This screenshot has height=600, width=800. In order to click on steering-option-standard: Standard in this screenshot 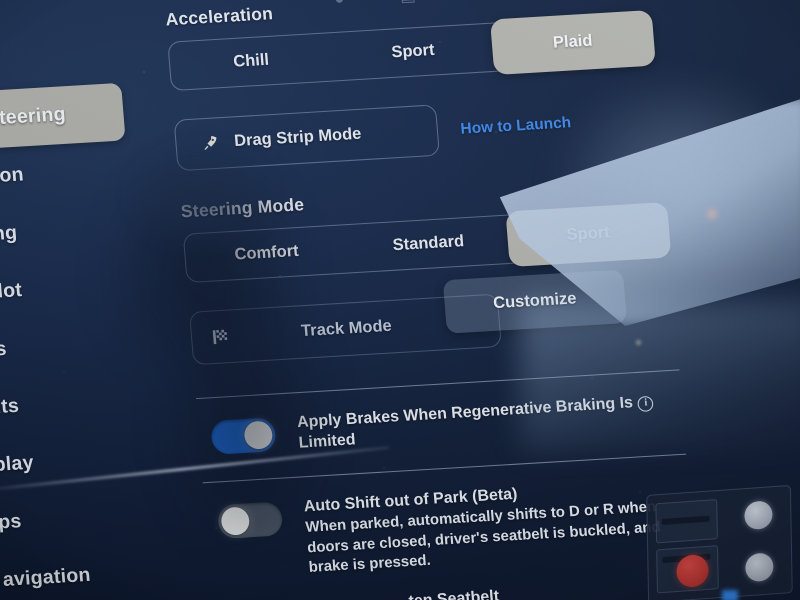, I will do `click(429, 244)`.